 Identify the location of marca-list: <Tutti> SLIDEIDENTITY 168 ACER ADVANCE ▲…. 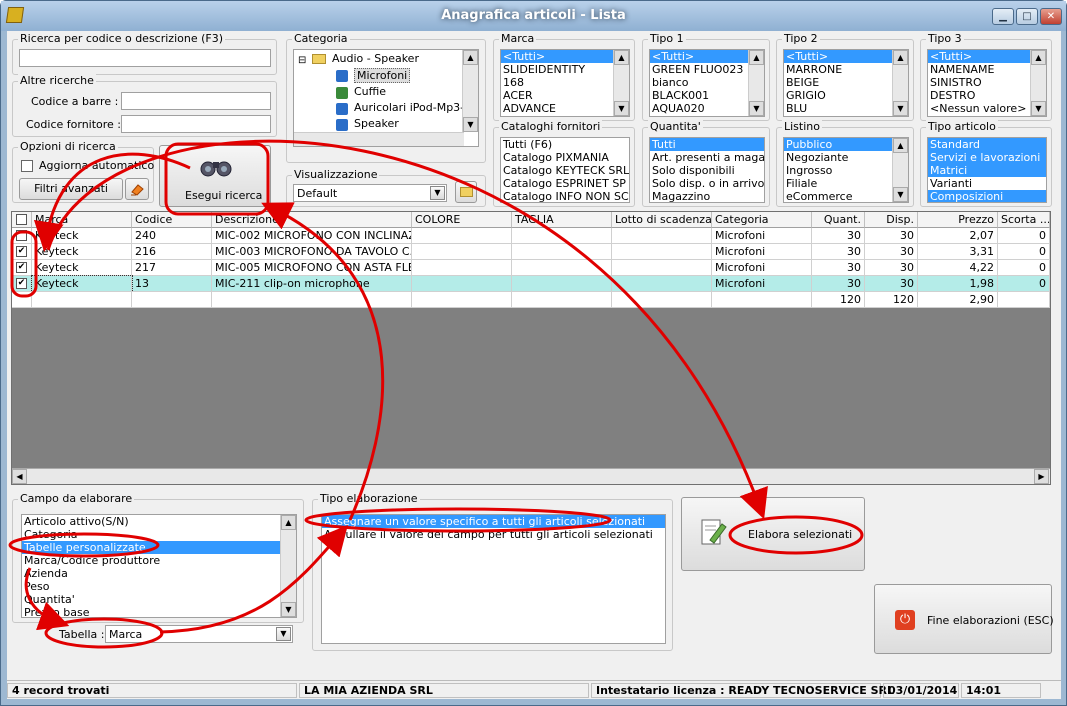
(565, 83).